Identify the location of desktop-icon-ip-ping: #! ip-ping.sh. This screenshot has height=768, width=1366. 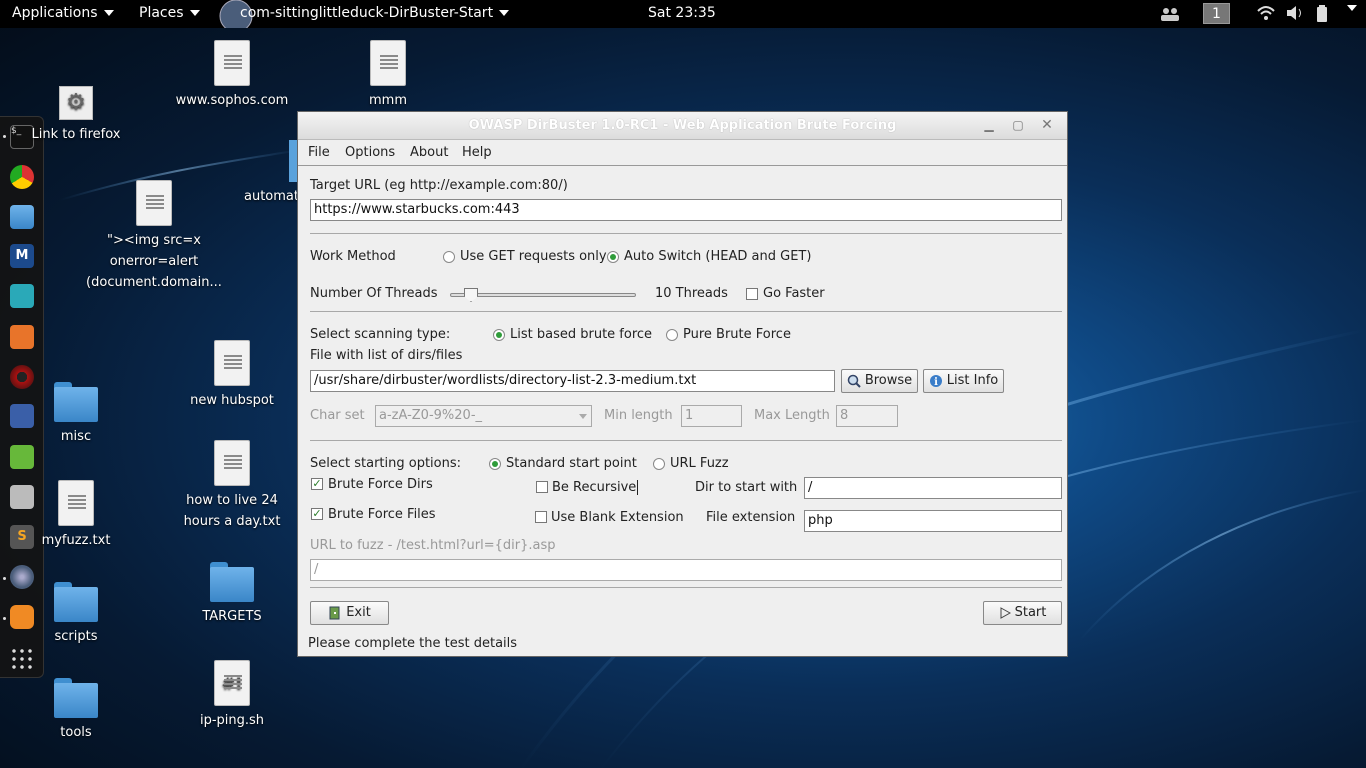
(232, 695).